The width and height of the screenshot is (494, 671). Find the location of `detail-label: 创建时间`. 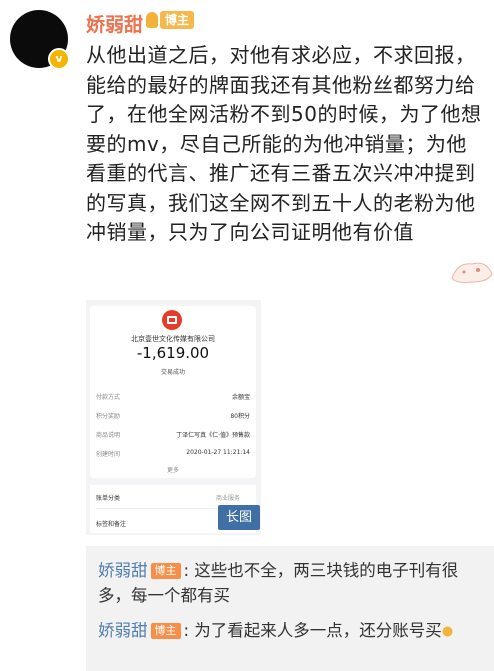

detail-label: 创建时间 is located at coordinates (108, 454).